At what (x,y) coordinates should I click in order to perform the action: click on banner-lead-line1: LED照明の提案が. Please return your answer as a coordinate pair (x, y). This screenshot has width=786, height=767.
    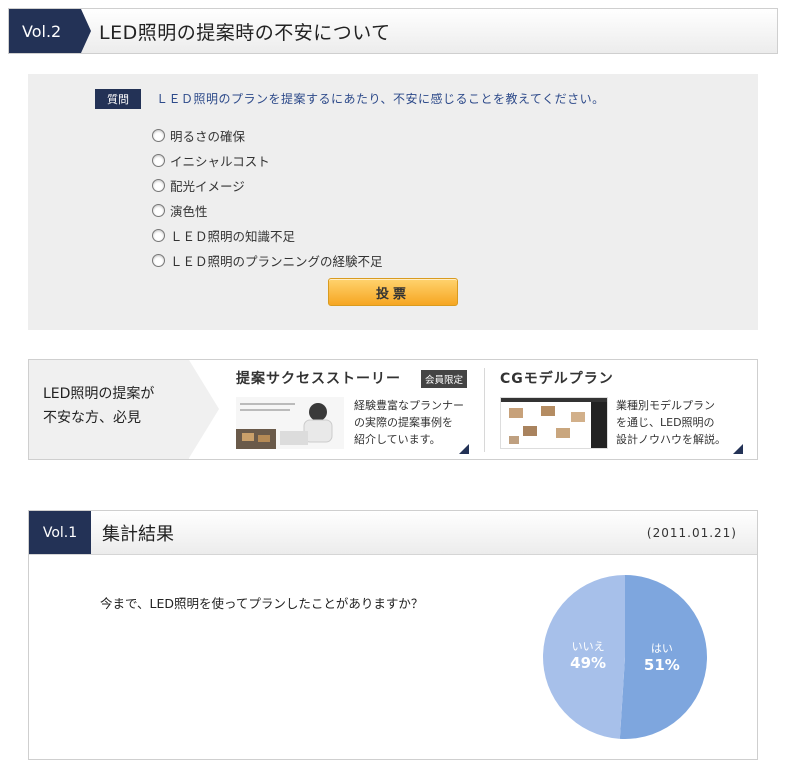
    Looking at the image, I should click on (99, 394).